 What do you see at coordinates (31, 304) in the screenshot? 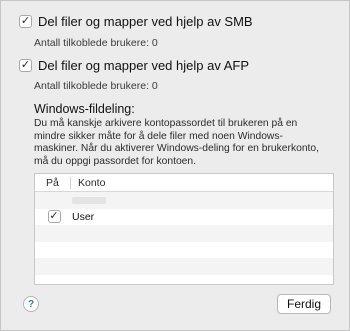
I see `help-icon: ?` at bounding box center [31, 304].